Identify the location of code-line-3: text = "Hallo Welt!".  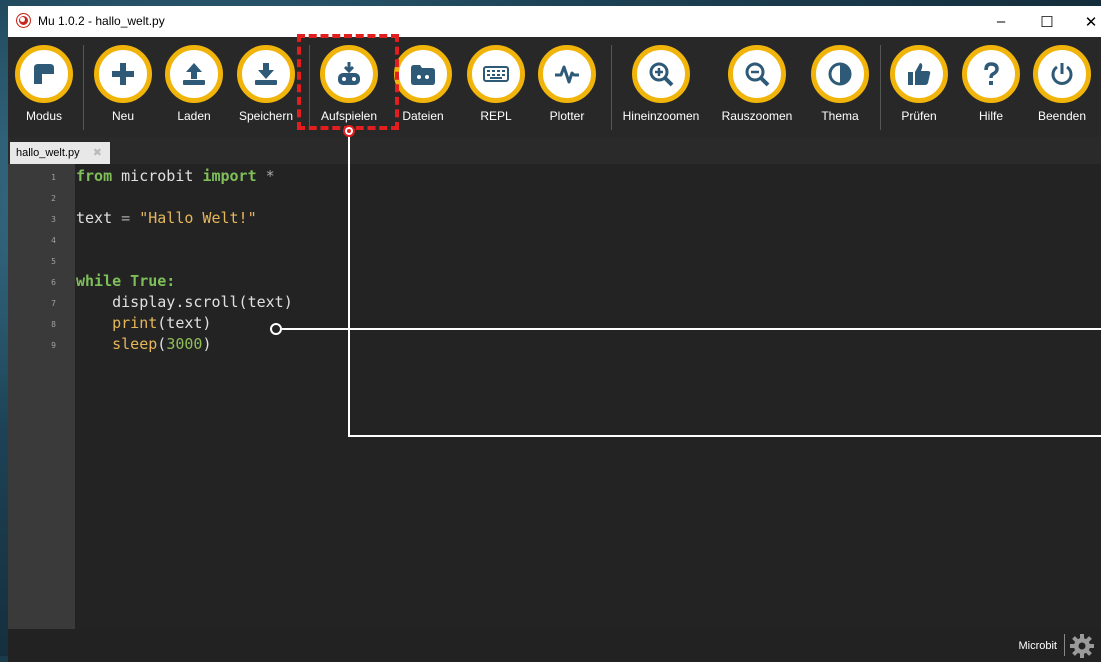
(166, 218).